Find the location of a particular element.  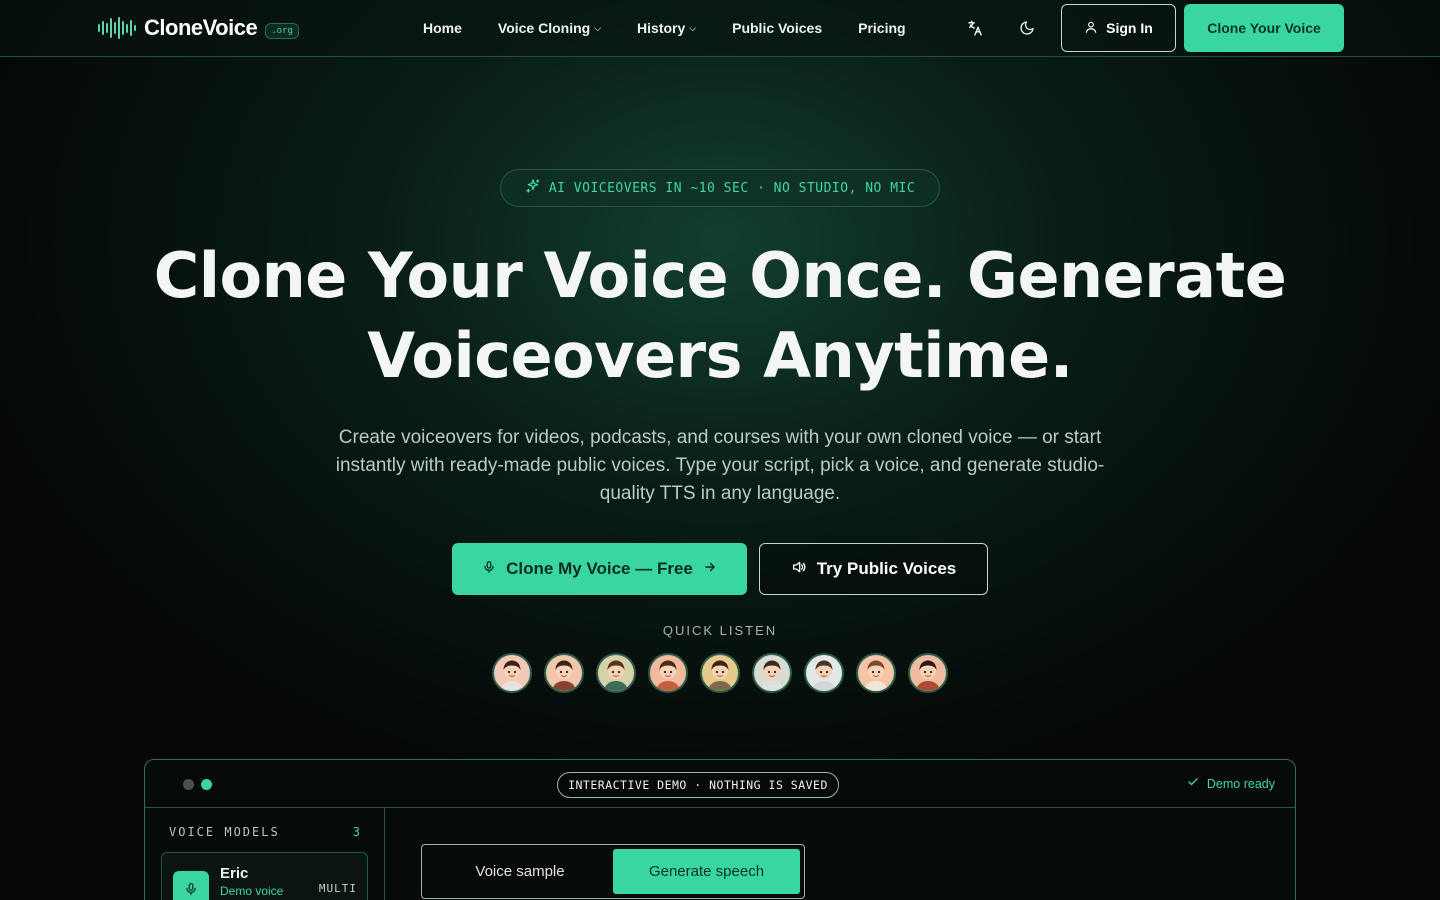

quick-listen-label: QUICK LISTEN is located at coordinates (720, 630).